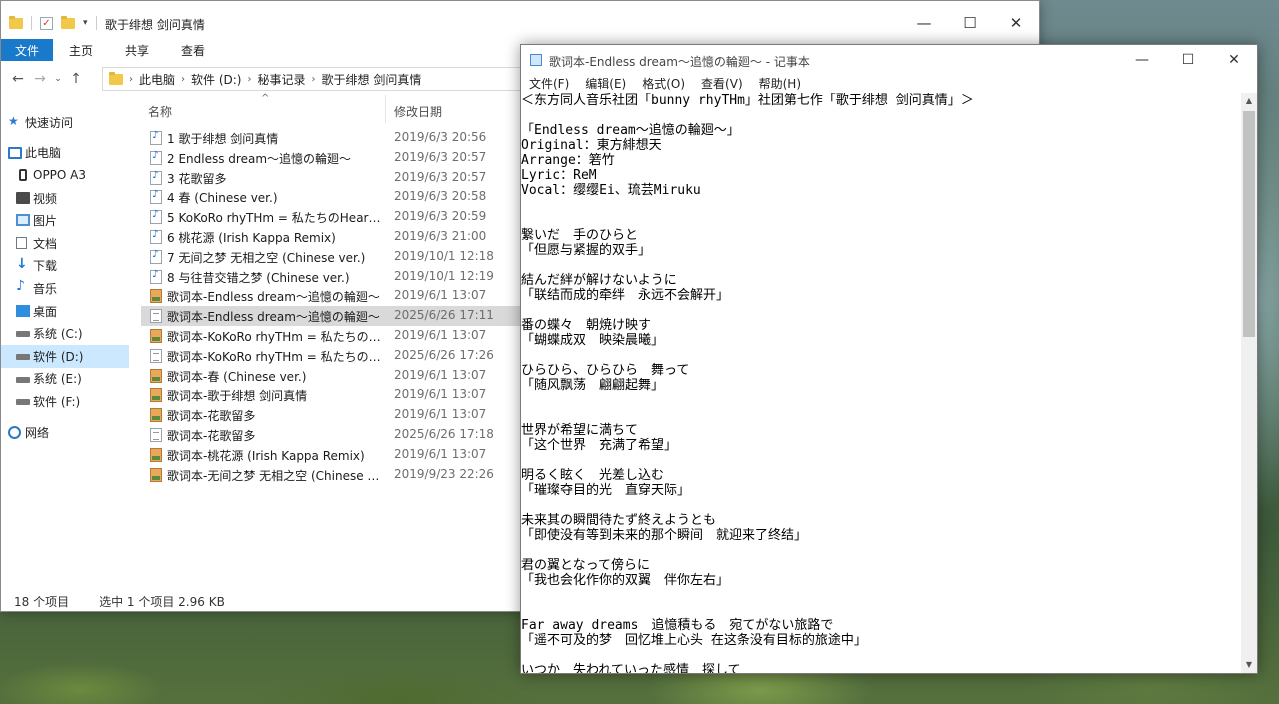  Describe the element at coordinates (331, 395) in the screenshot. I see `file-row: 歌词本-歌于绯想 剑问真情 2019/6/1 13:07` at that location.